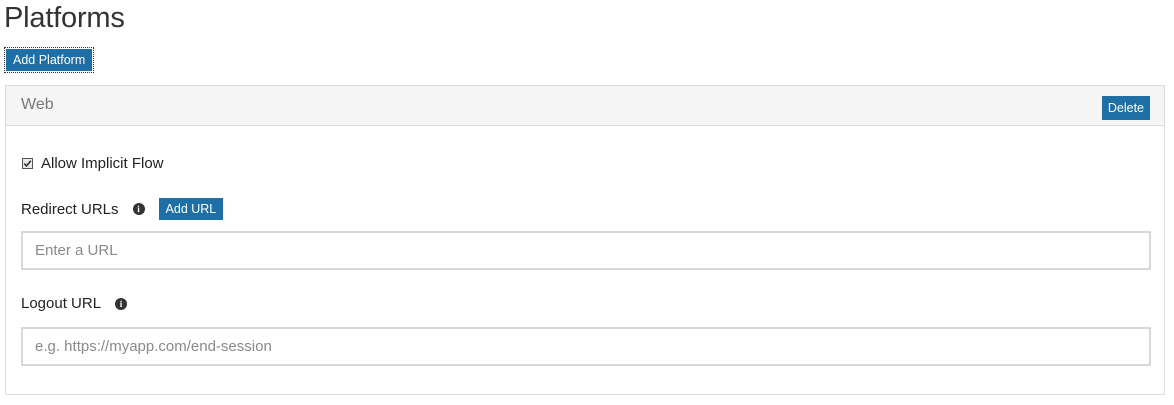 The height and width of the screenshot is (405, 1174). I want to click on allow-implicit-flow-checkbox, so click(27, 163).